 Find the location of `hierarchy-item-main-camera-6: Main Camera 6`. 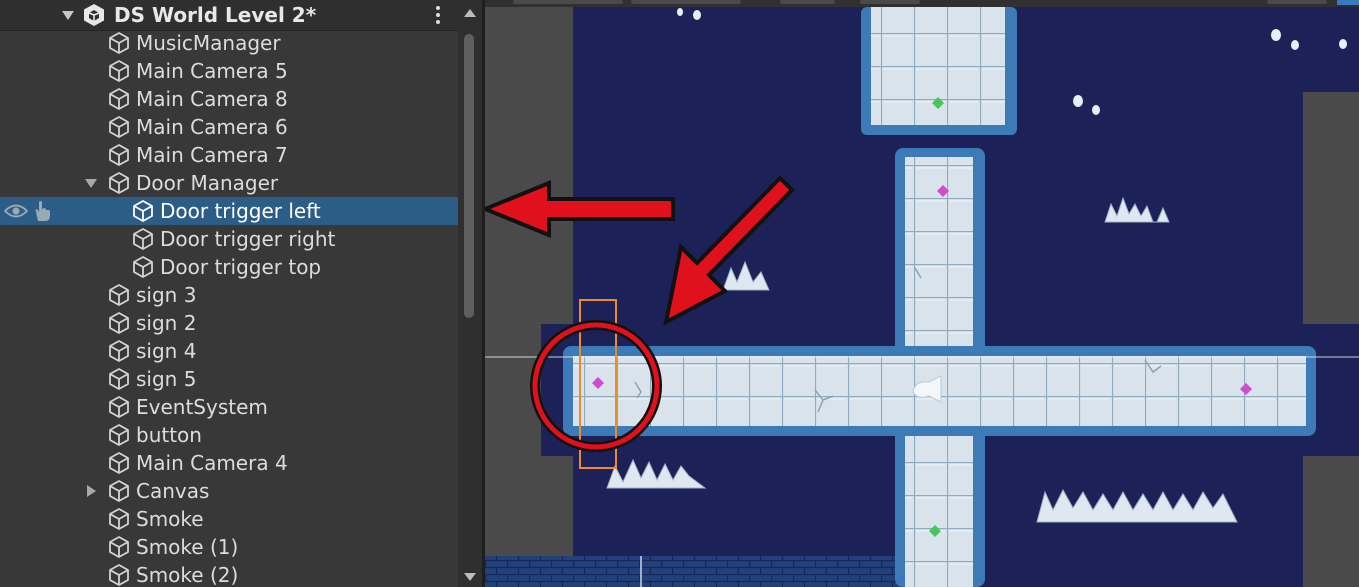

hierarchy-item-main-camera-6: Main Camera 6 is located at coordinates (229, 127).